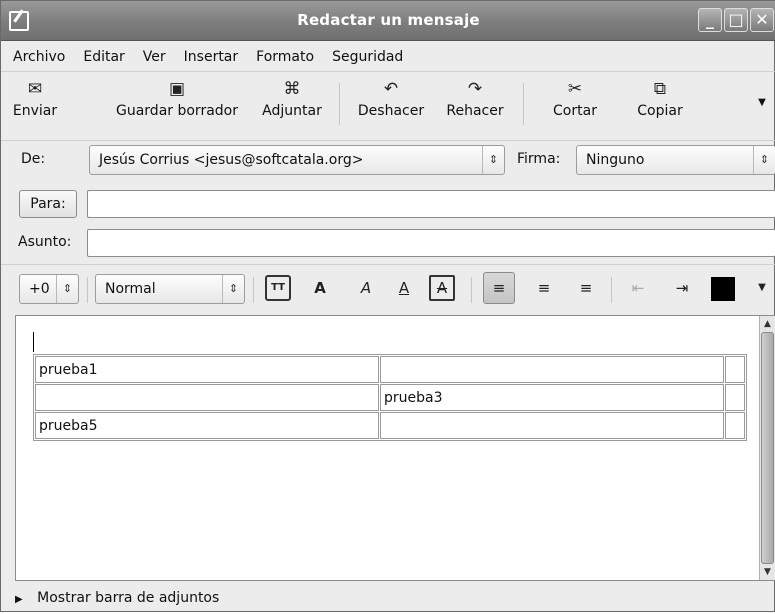 The height and width of the screenshot is (614, 775). What do you see at coordinates (48, 204) in the screenshot?
I see `to-button: Para:` at bounding box center [48, 204].